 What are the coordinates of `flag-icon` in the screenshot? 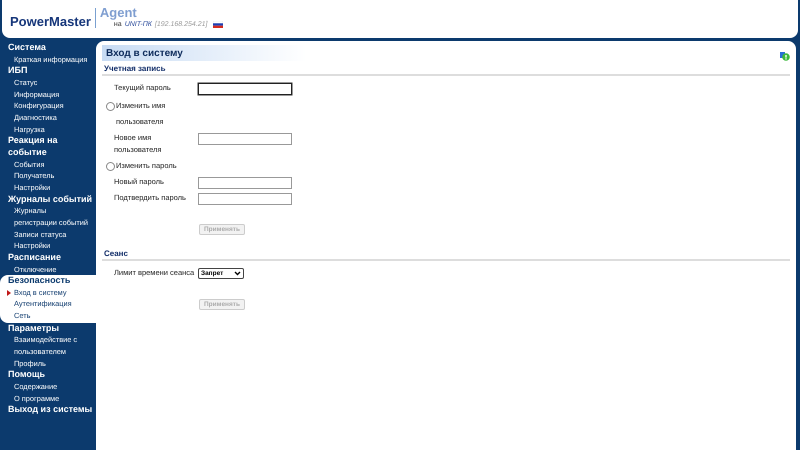 It's located at (218, 24).